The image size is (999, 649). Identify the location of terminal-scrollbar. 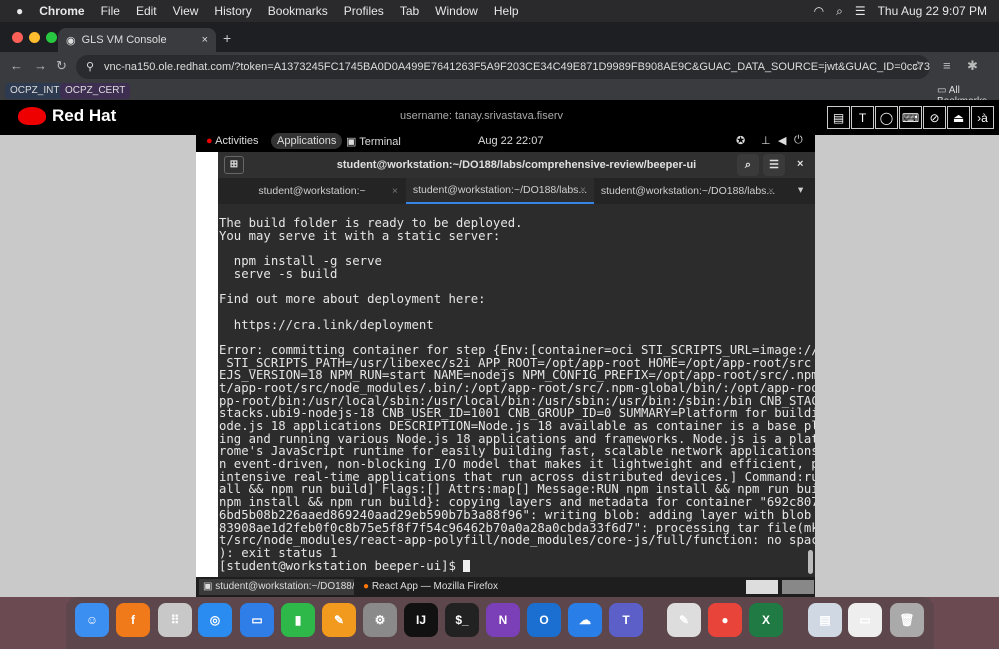
(810, 562).